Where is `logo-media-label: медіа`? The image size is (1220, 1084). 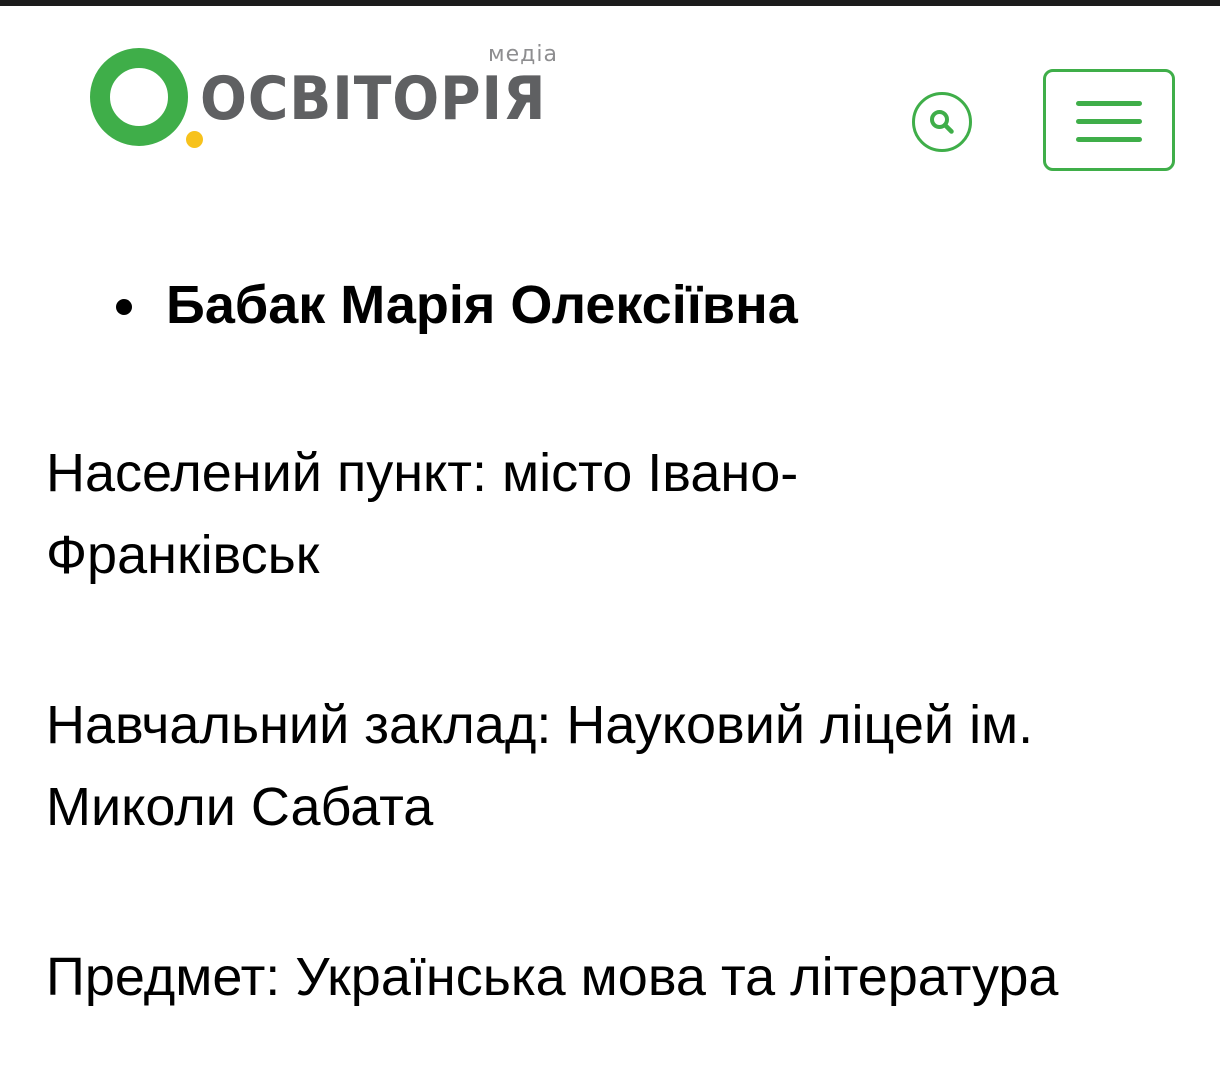 logo-media-label: медіа is located at coordinates (523, 54).